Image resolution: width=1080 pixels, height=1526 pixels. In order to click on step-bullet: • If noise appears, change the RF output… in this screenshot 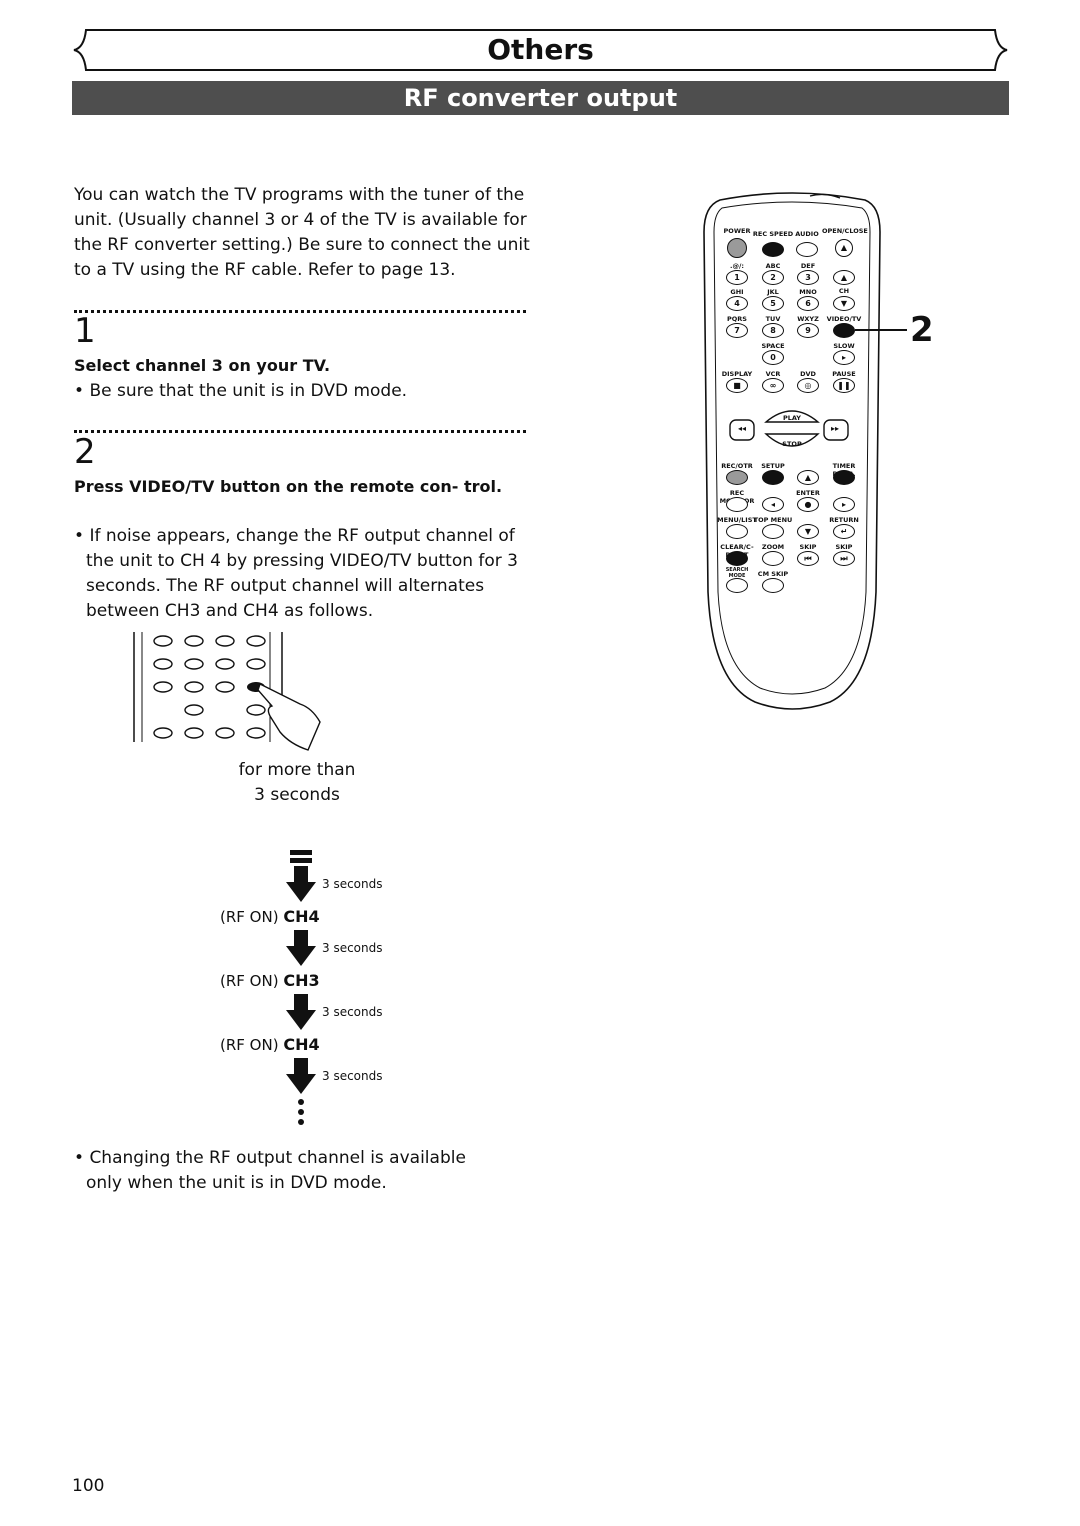, I will do `click(296, 573)`.